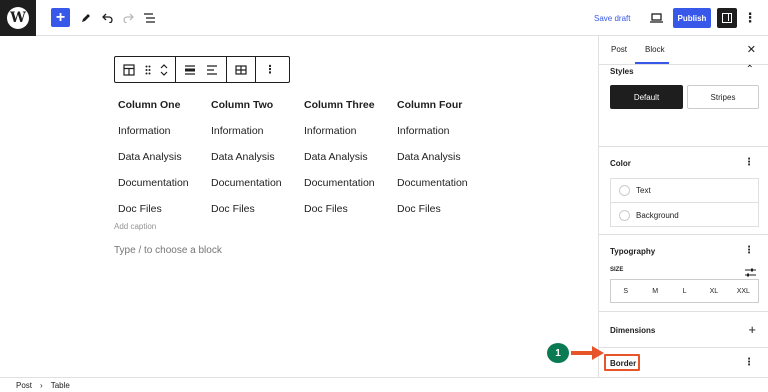 The width and height of the screenshot is (768, 392). What do you see at coordinates (164, 69) in the screenshot?
I see `move-up-down-icon` at bounding box center [164, 69].